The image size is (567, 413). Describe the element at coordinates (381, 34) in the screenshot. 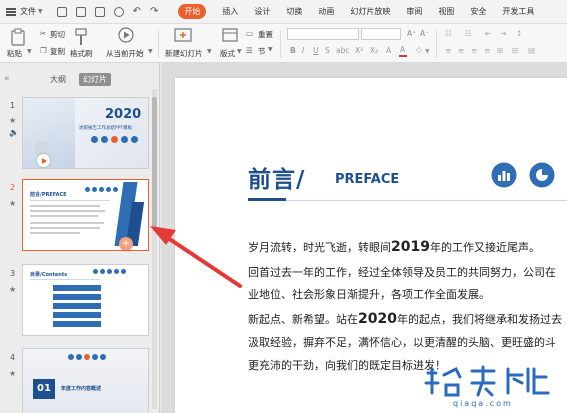

I see `font-size-select` at that location.